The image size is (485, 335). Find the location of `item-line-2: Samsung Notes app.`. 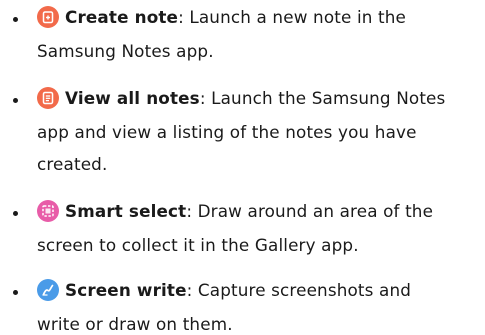

item-line-2: Samsung Notes app. is located at coordinates (125, 51).